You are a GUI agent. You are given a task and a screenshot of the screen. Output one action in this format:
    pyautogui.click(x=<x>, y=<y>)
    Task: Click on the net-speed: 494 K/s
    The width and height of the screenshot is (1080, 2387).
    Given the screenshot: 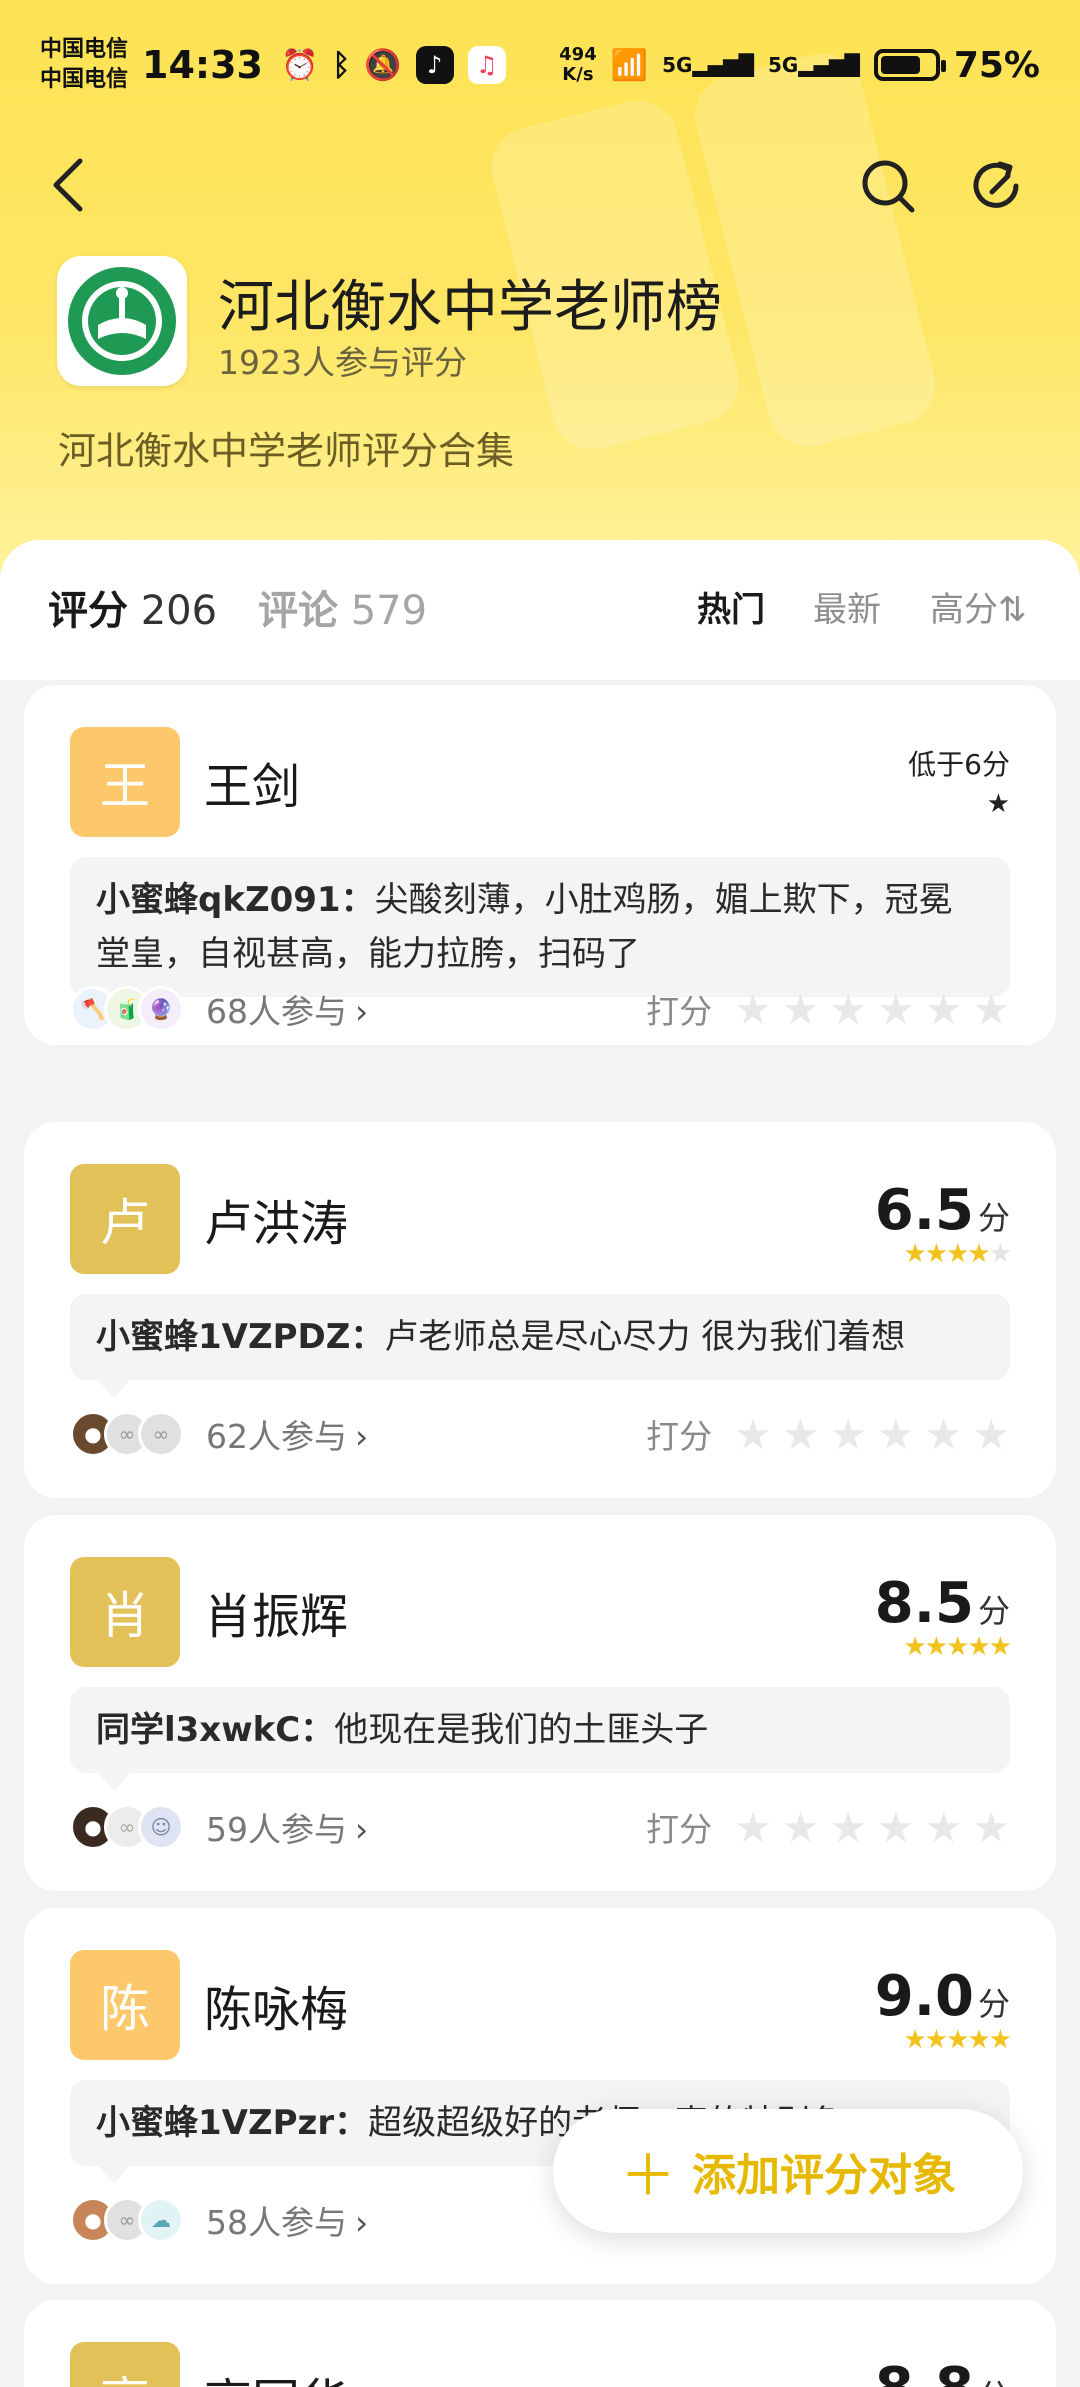 What is the action you would take?
    pyautogui.click(x=578, y=65)
    